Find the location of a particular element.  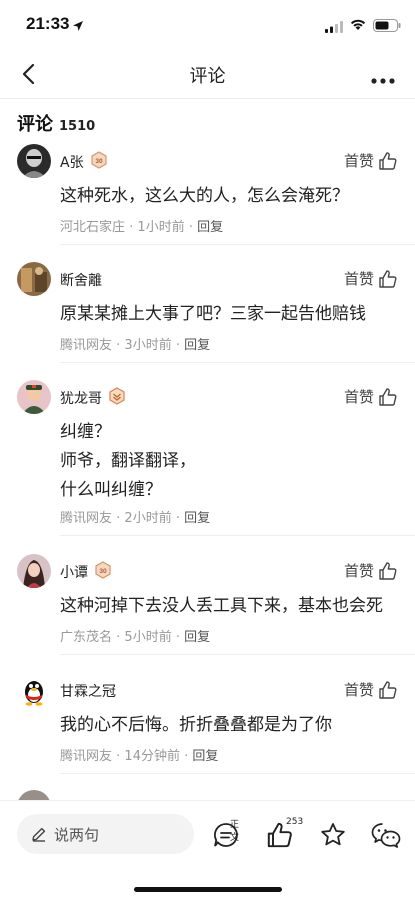

share-wechat-button is located at coordinates (386, 837).